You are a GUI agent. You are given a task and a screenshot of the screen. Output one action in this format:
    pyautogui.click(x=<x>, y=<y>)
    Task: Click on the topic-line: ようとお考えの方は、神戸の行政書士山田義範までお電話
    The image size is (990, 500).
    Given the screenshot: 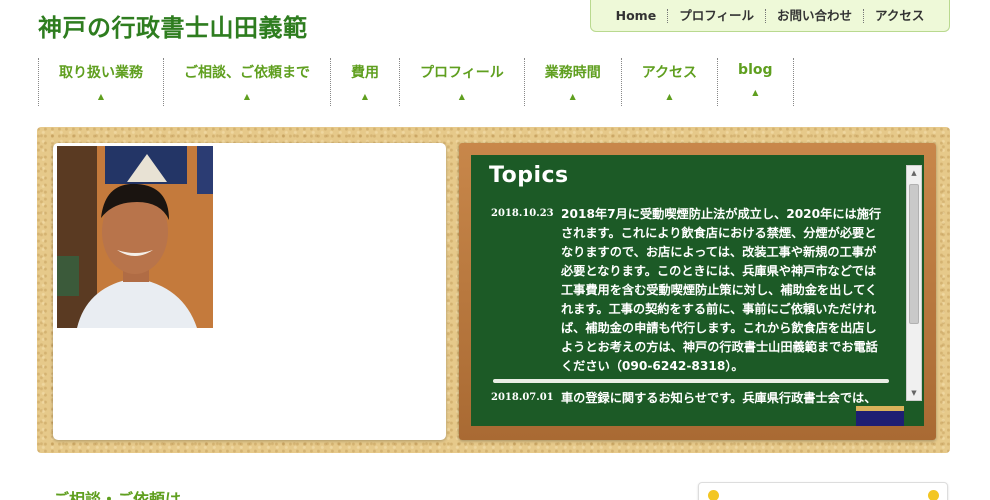 What is the action you would take?
    pyautogui.click(x=719, y=347)
    